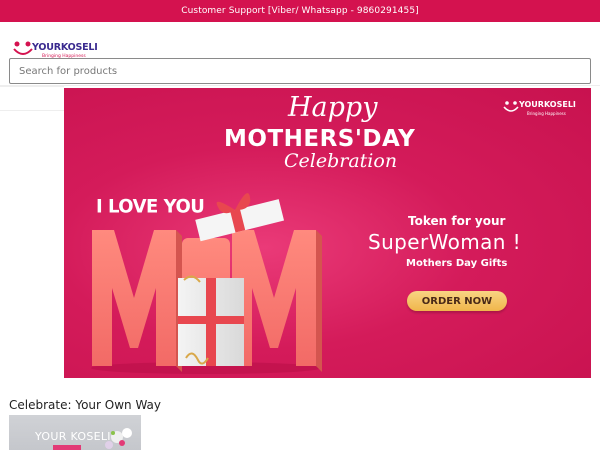  I want to click on banner-logo-text: YOURKOSELI, so click(547, 104).